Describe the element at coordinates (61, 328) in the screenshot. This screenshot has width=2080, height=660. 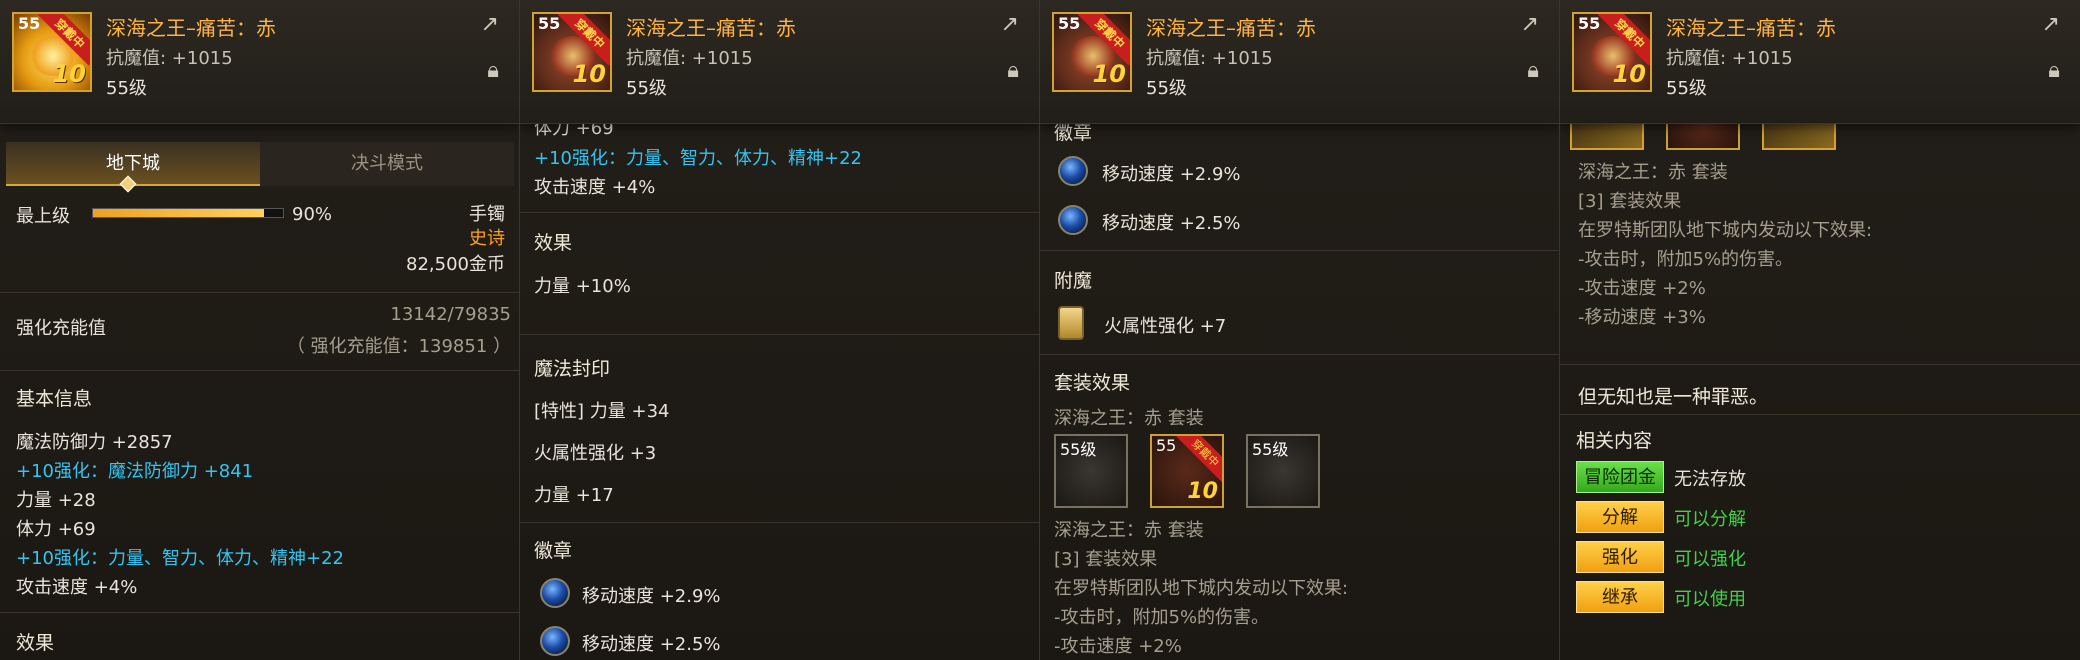
I see `charge-label: 强化充能值` at that location.